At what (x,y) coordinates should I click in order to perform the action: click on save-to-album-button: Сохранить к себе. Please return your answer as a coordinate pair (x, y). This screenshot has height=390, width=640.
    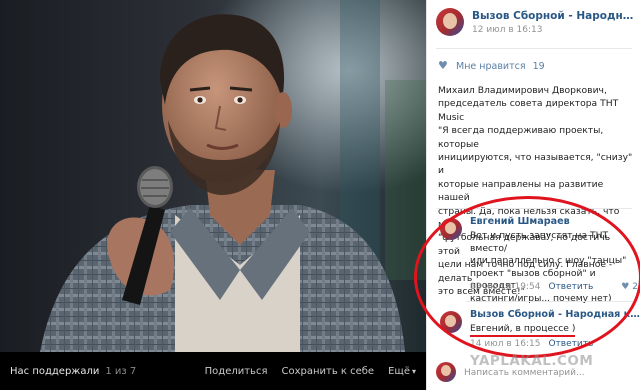
    Looking at the image, I should click on (327, 371).